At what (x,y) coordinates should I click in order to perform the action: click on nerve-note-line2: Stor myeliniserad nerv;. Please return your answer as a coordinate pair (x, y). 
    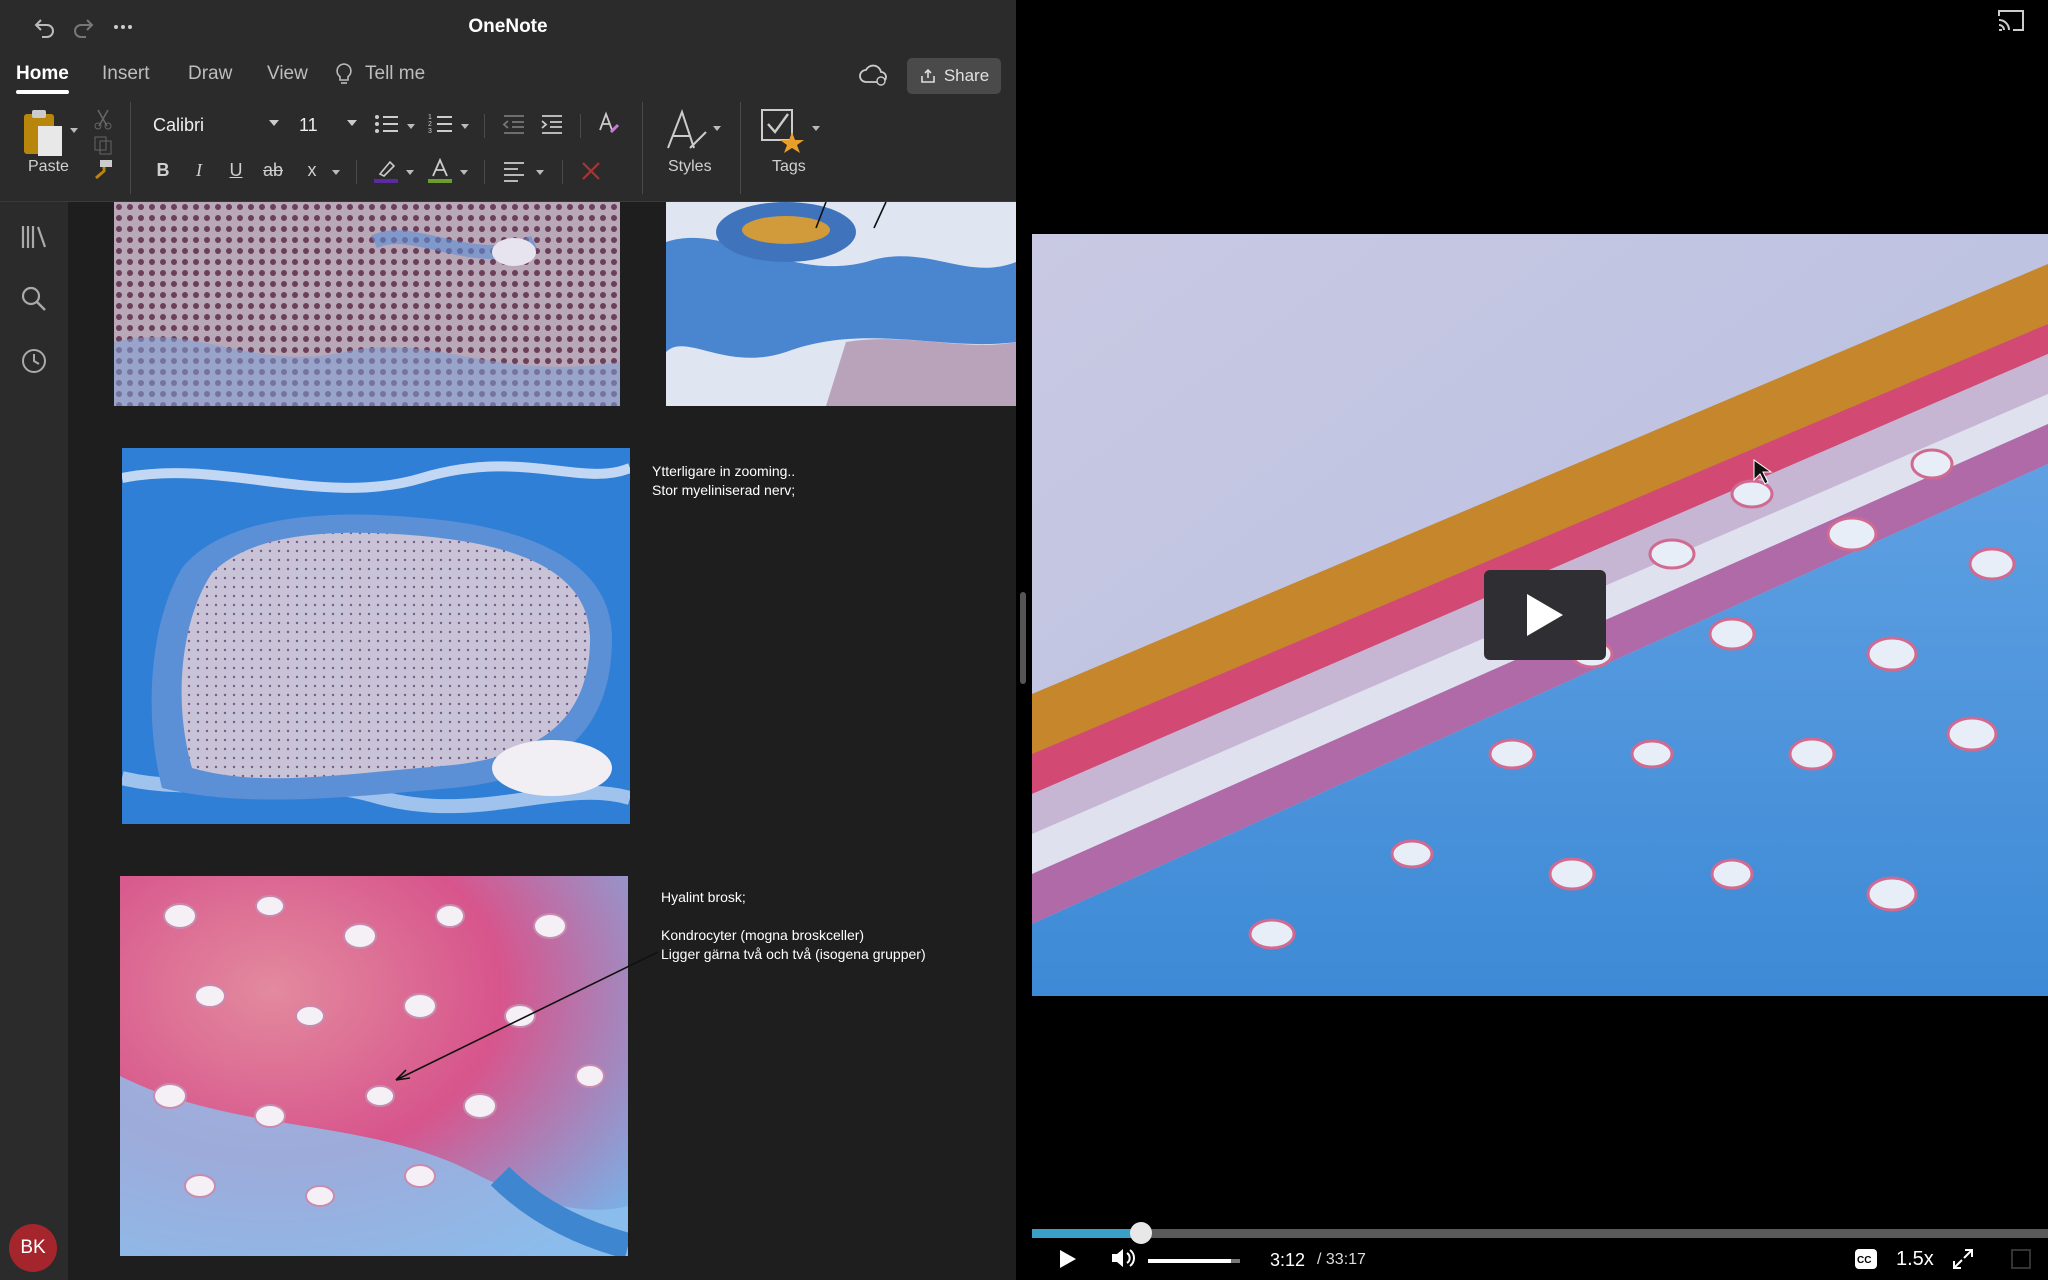
    Looking at the image, I should click on (723, 490).